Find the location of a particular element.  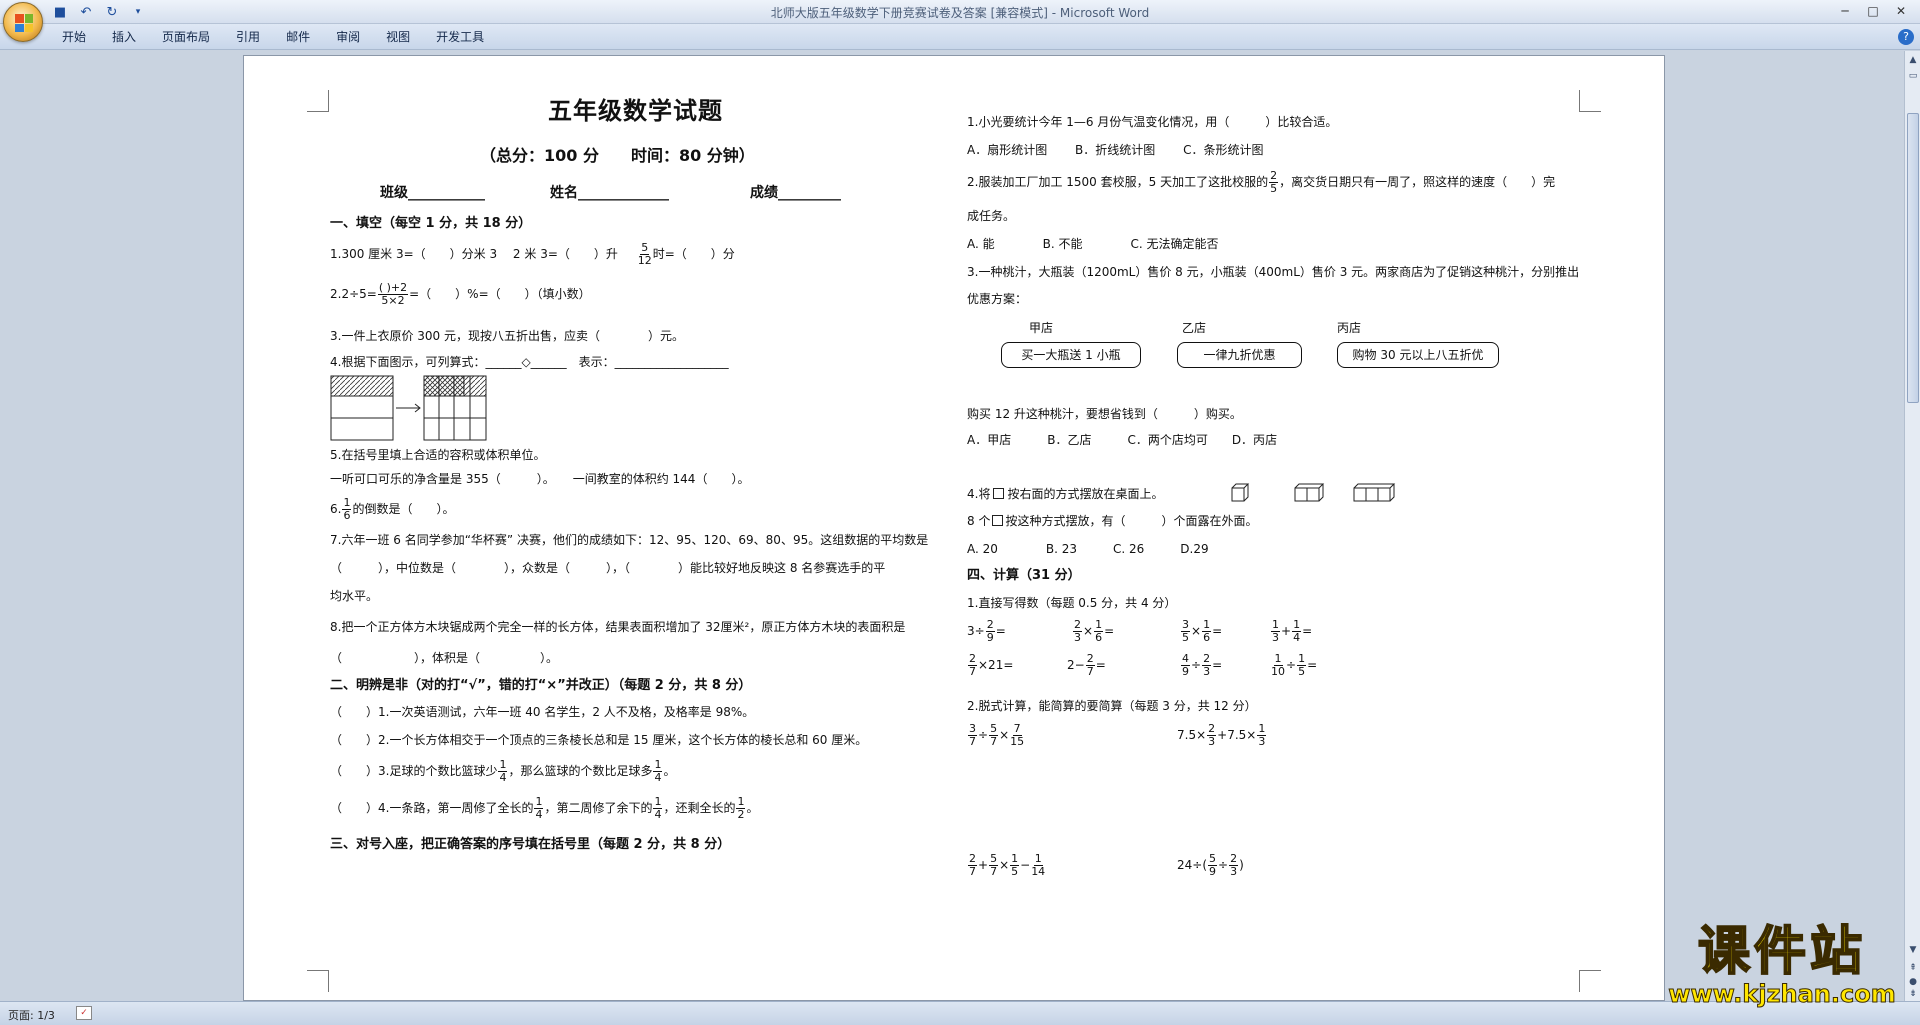

watermark-logo: 课件站 www.kjzhan.com is located at coordinates (1782, 965).